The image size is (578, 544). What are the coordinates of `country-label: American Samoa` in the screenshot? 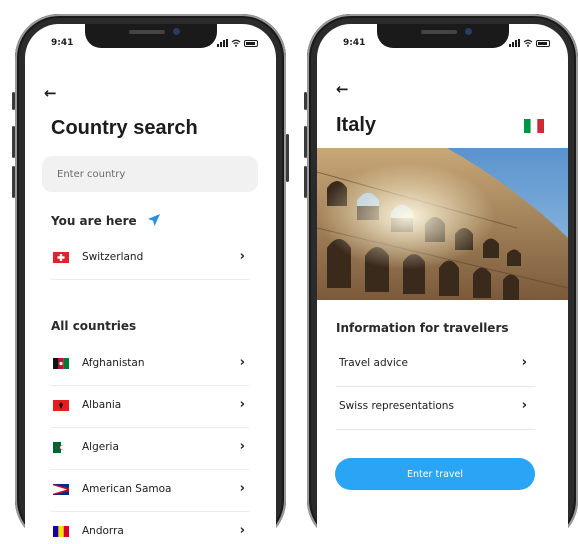 It's located at (127, 489).